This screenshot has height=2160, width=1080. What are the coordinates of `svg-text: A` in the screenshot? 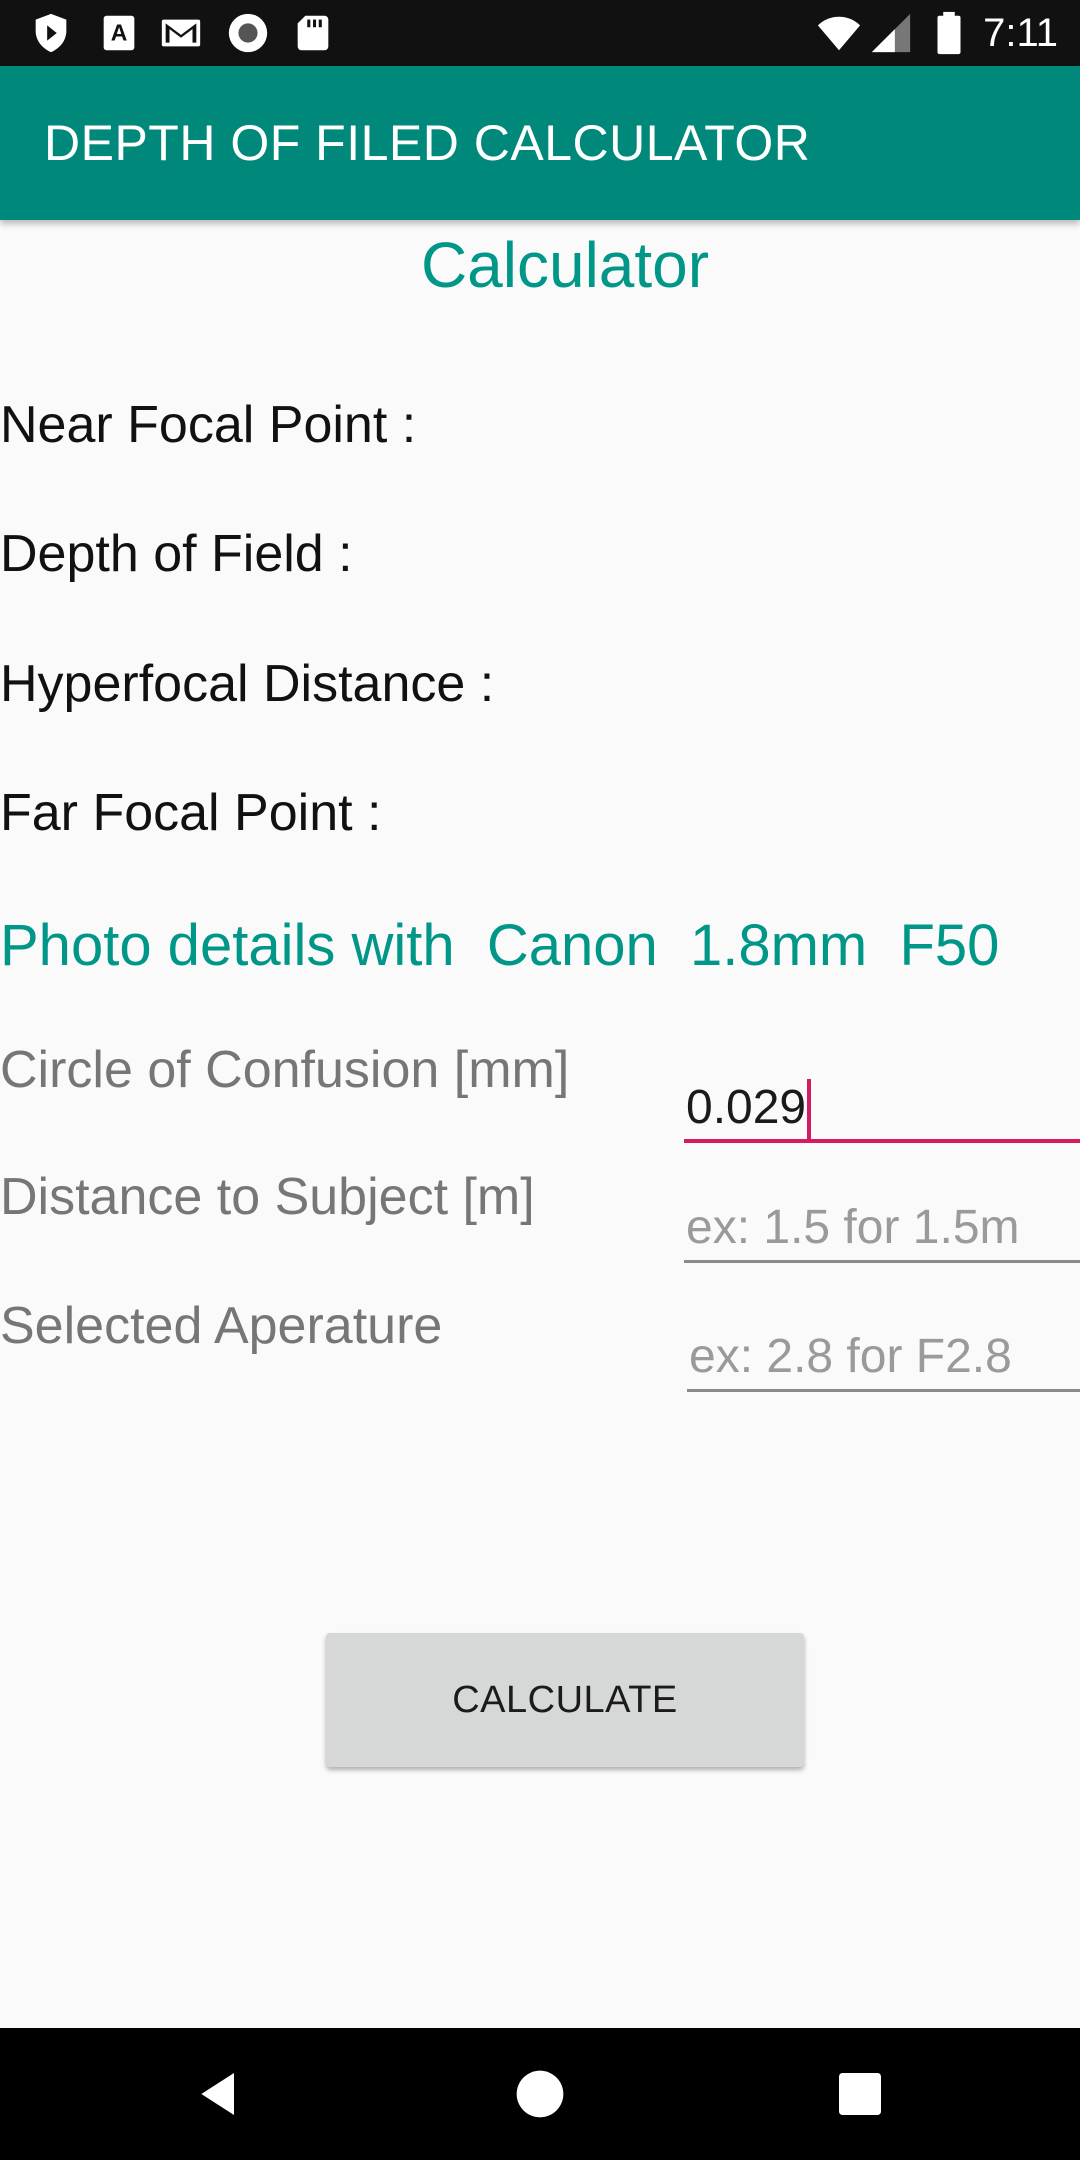 It's located at (119, 33).